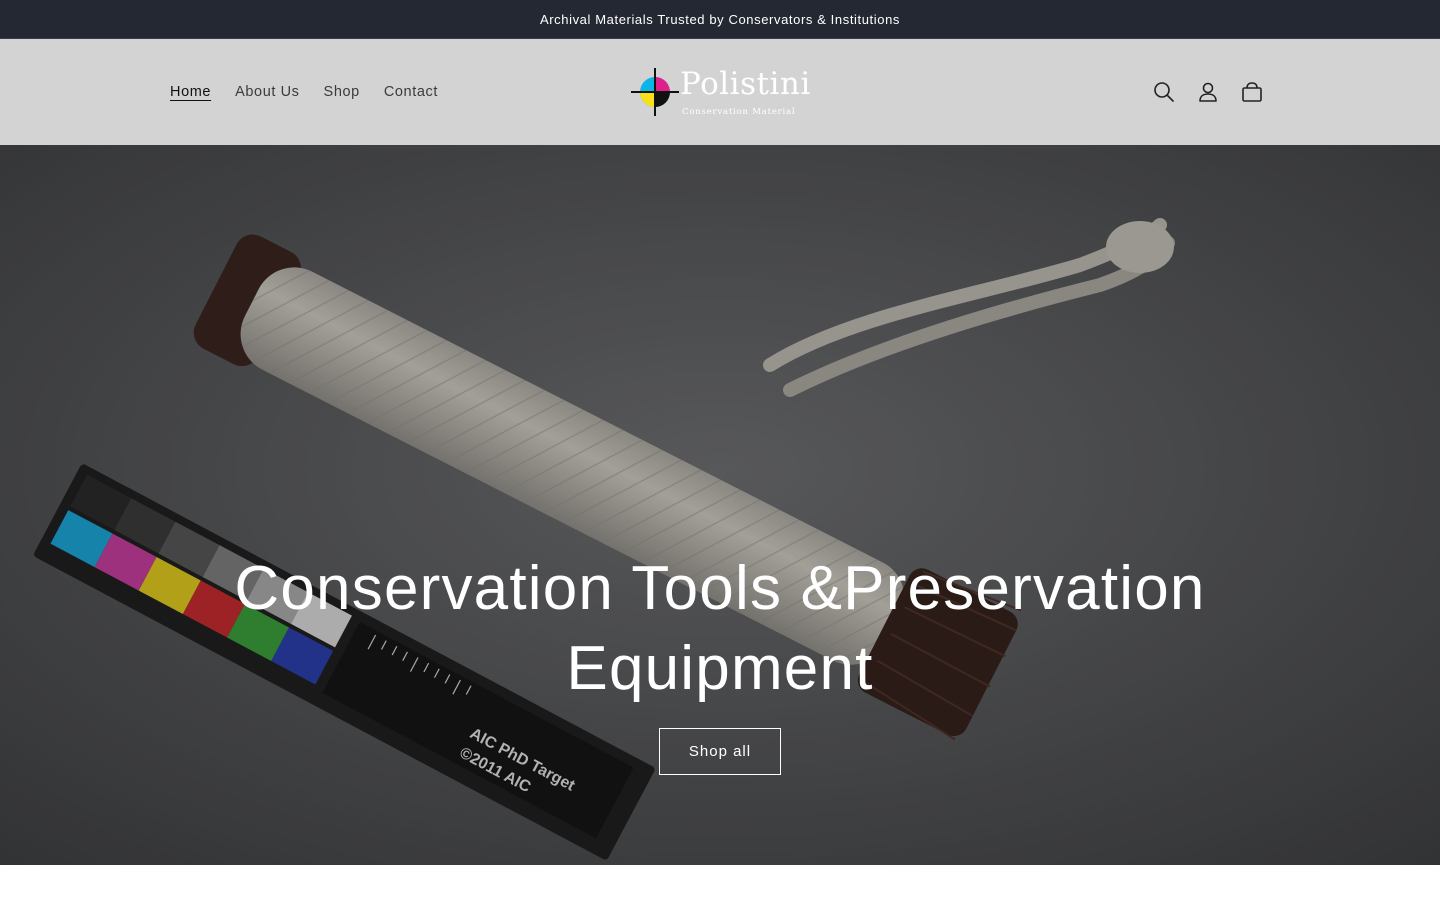  I want to click on search-icon, so click(1164, 92).